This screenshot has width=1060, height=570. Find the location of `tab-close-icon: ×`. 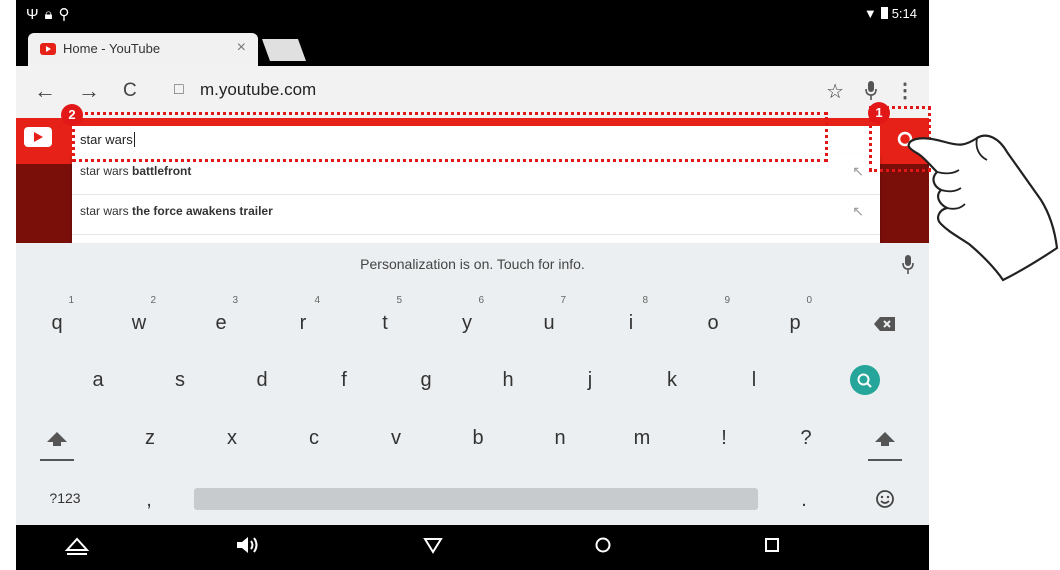

tab-close-icon: × is located at coordinates (241, 48).